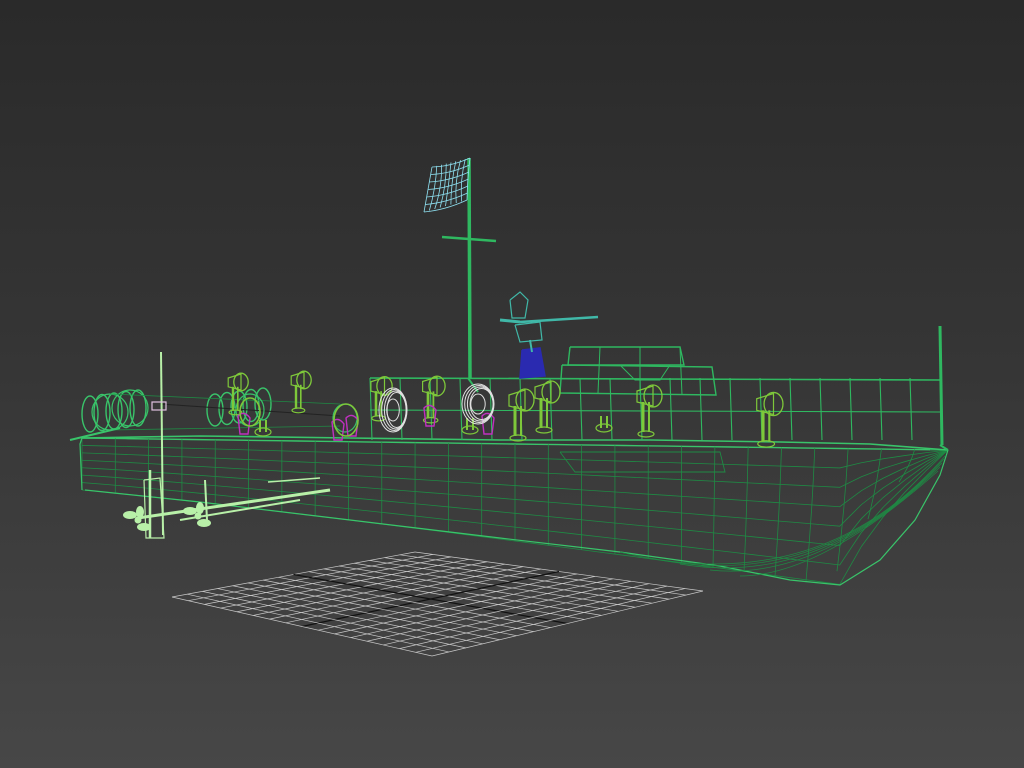 This screenshot has width=1024, height=768. I want to click on life-ring, so click(478, 404).